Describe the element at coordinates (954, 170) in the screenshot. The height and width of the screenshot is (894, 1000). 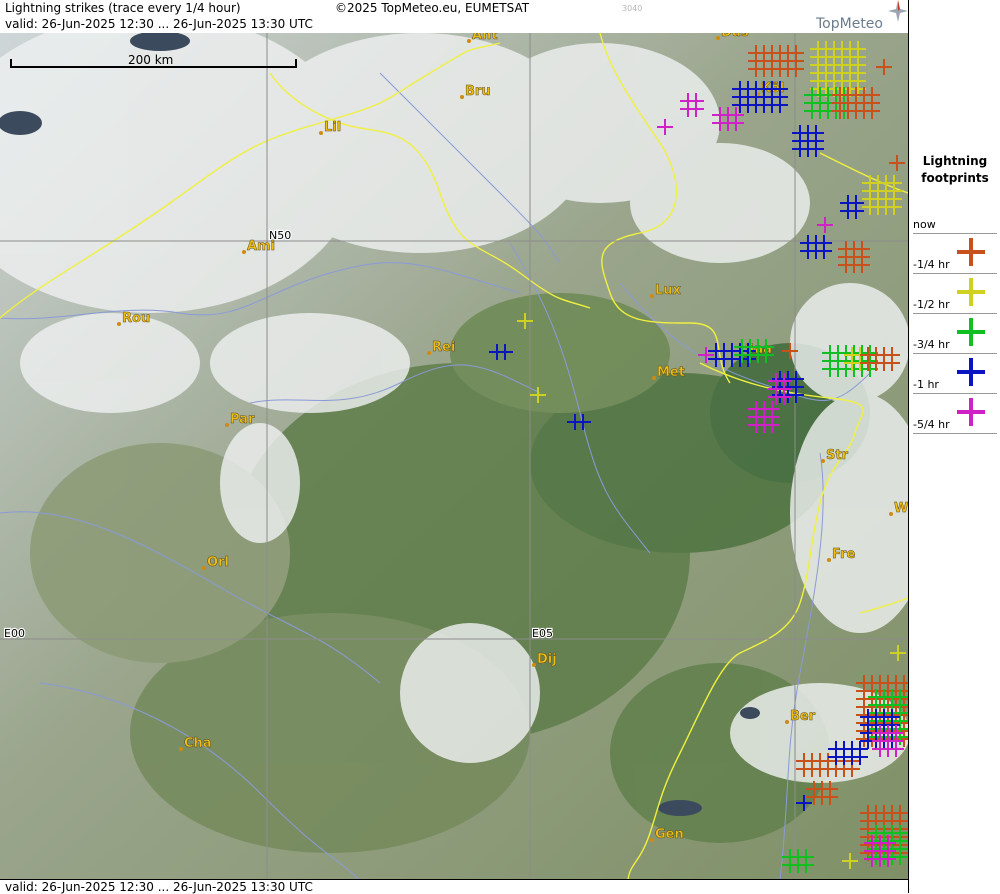
I see `legend-title: Lightning footprints` at that location.